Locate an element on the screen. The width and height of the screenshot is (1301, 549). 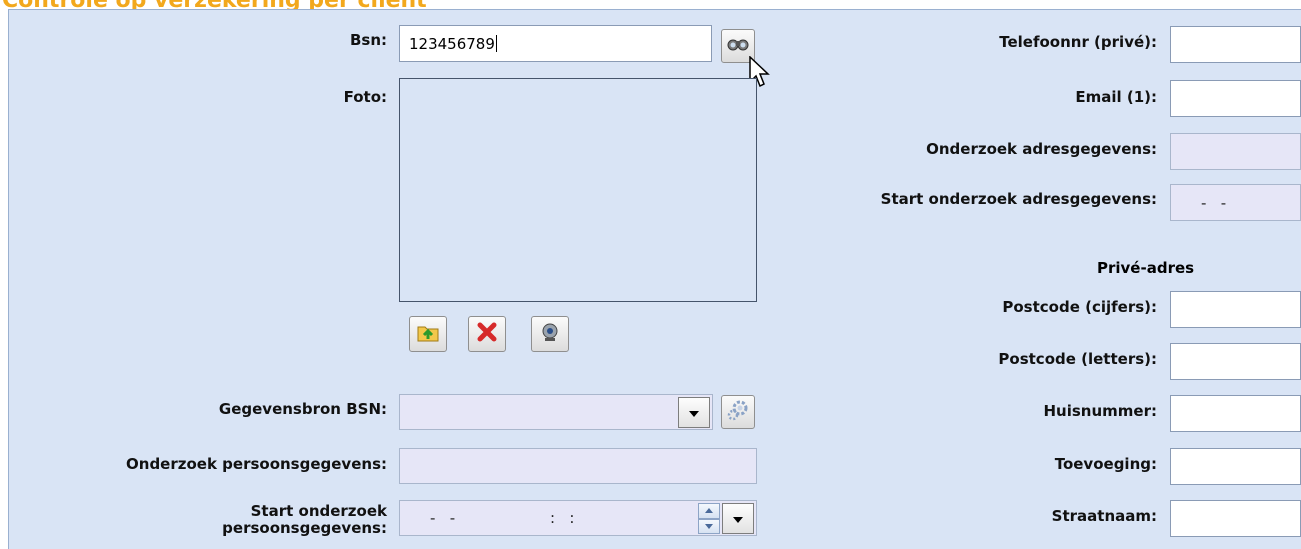
red-x-icon is located at coordinates (487, 334).